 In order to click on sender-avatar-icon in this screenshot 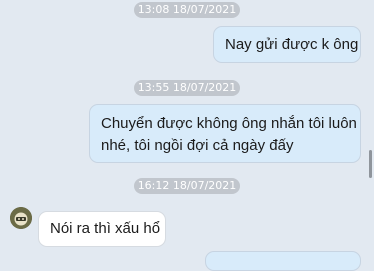, I will do `click(21, 218)`.